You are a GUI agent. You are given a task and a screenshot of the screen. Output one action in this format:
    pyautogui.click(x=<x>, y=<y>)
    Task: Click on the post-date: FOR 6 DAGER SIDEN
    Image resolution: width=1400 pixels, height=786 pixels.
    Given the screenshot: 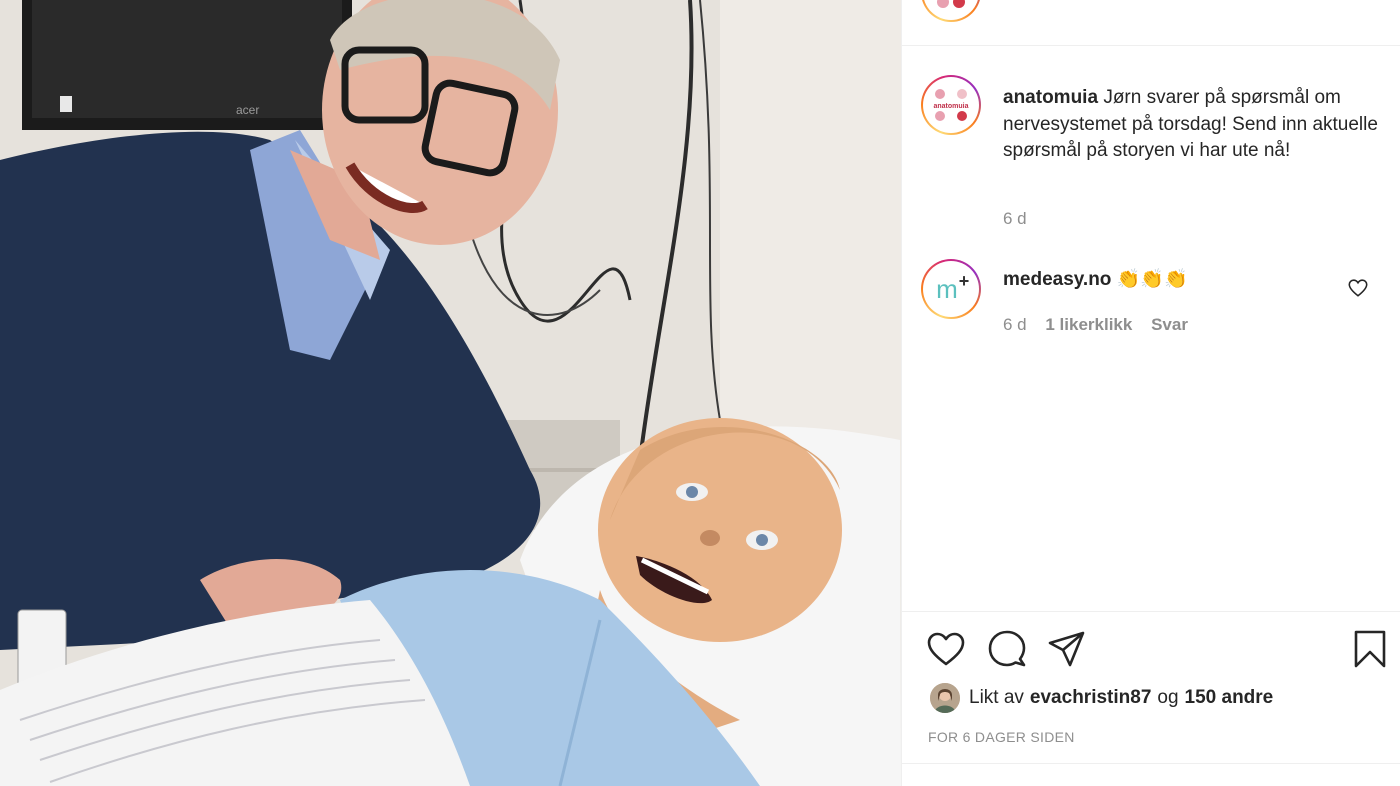 What is the action you would take?
    pyautogui.click(x=1001, y=737)
    